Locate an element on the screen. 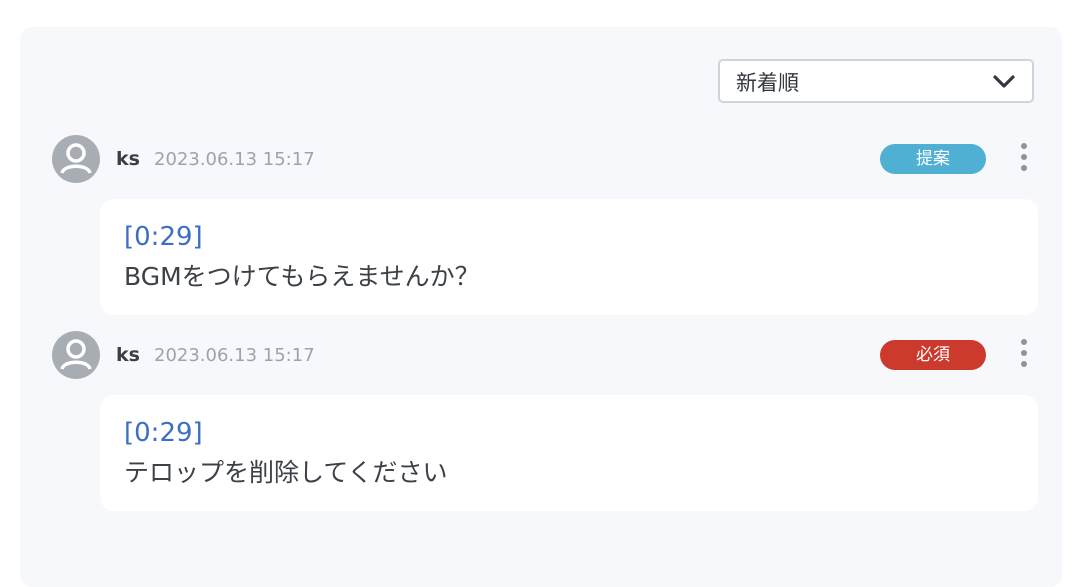 This screenshot has width=1076, height=587. category-badge: 必須 is located at coordinates (933, 355).